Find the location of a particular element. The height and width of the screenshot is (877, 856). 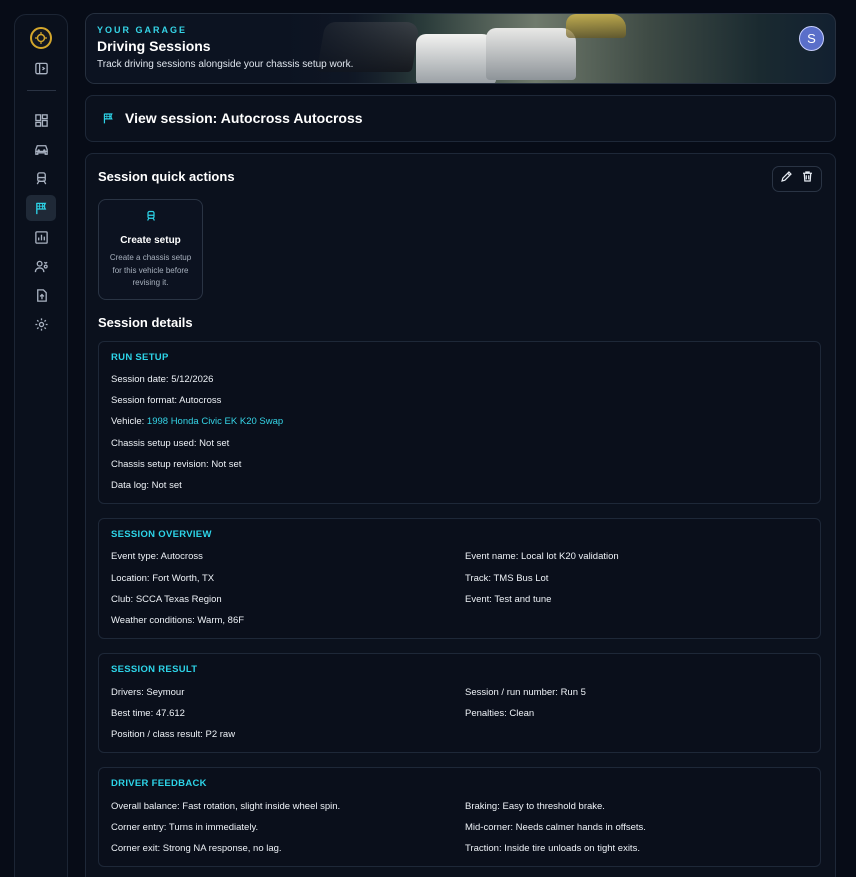

session-format: Session format: Autocross is located at coordinates (166, 400).